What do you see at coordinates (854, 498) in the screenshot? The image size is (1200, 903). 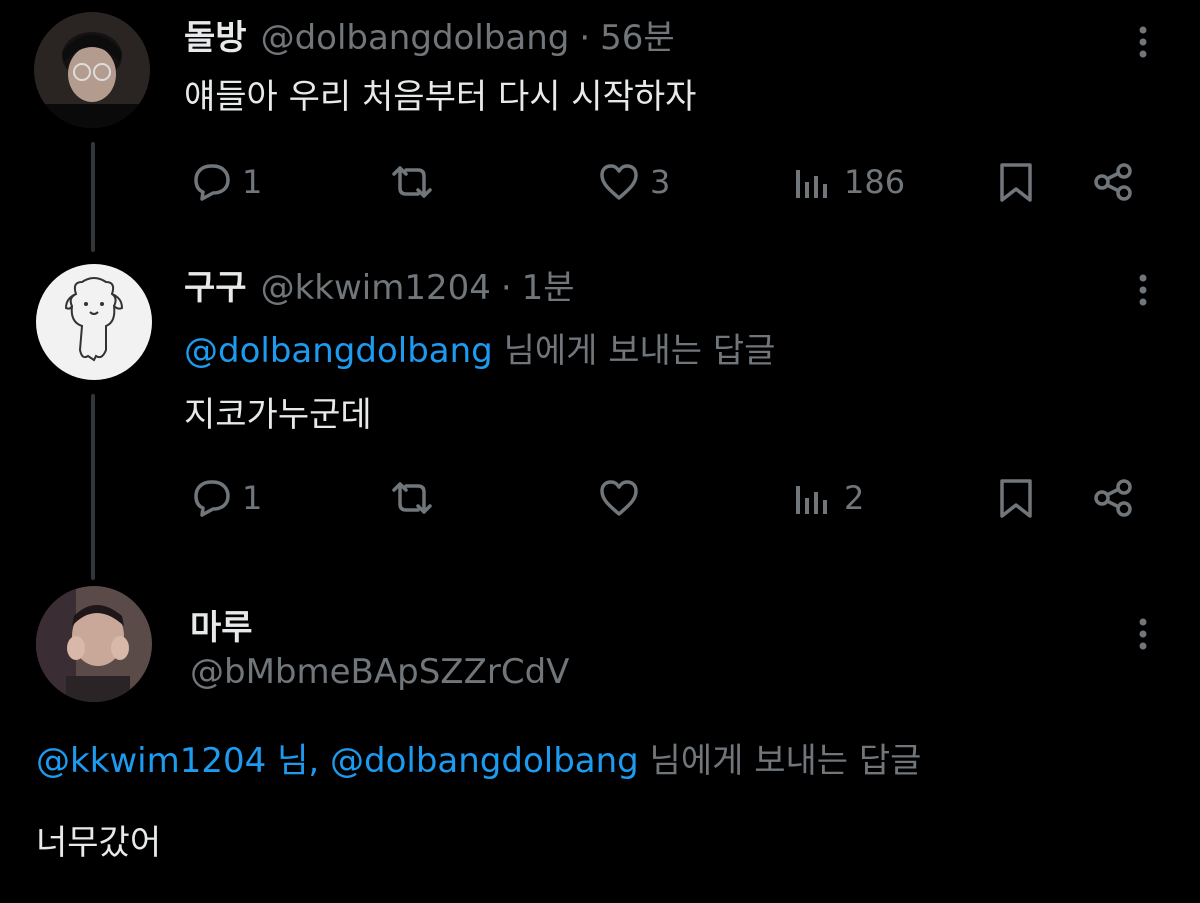 I see `view-count: 2` at bounding box center [854, 498].